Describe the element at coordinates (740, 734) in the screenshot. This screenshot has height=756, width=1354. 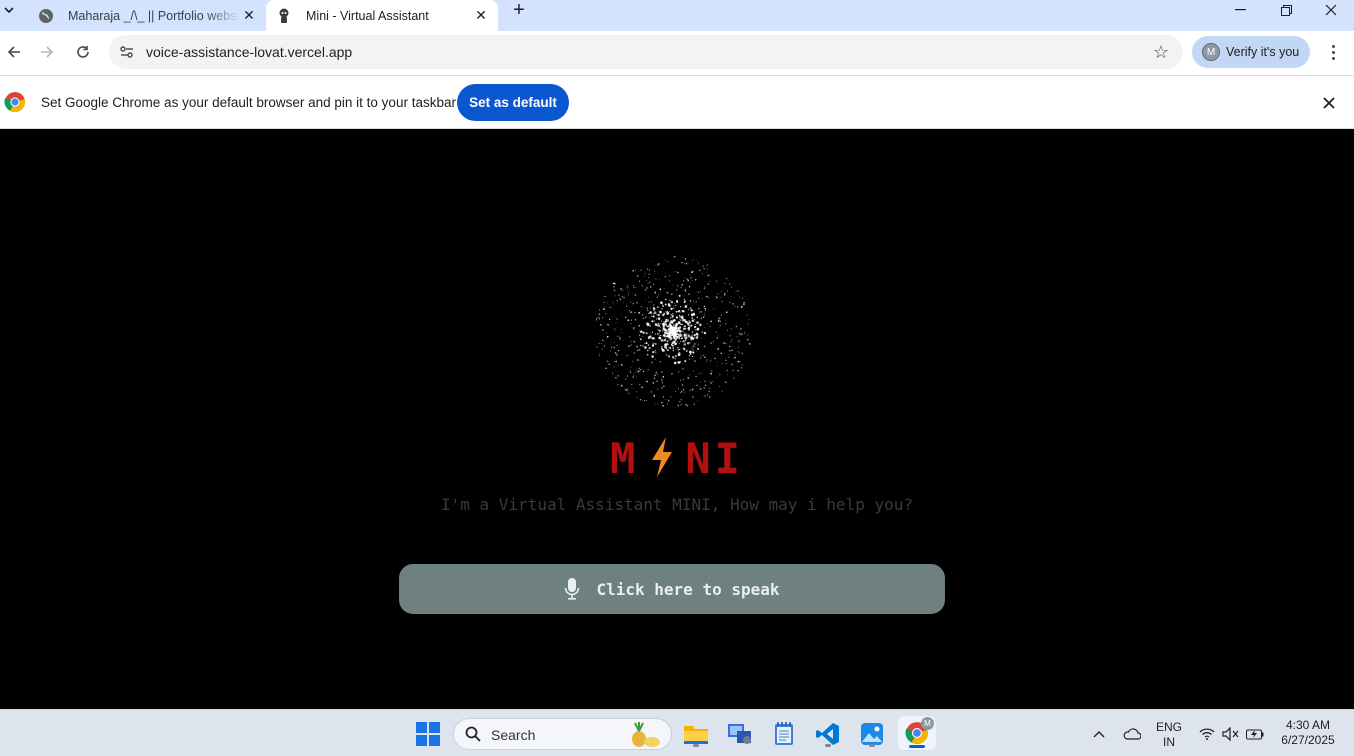
I see `remote-desktop-icon` at that location.